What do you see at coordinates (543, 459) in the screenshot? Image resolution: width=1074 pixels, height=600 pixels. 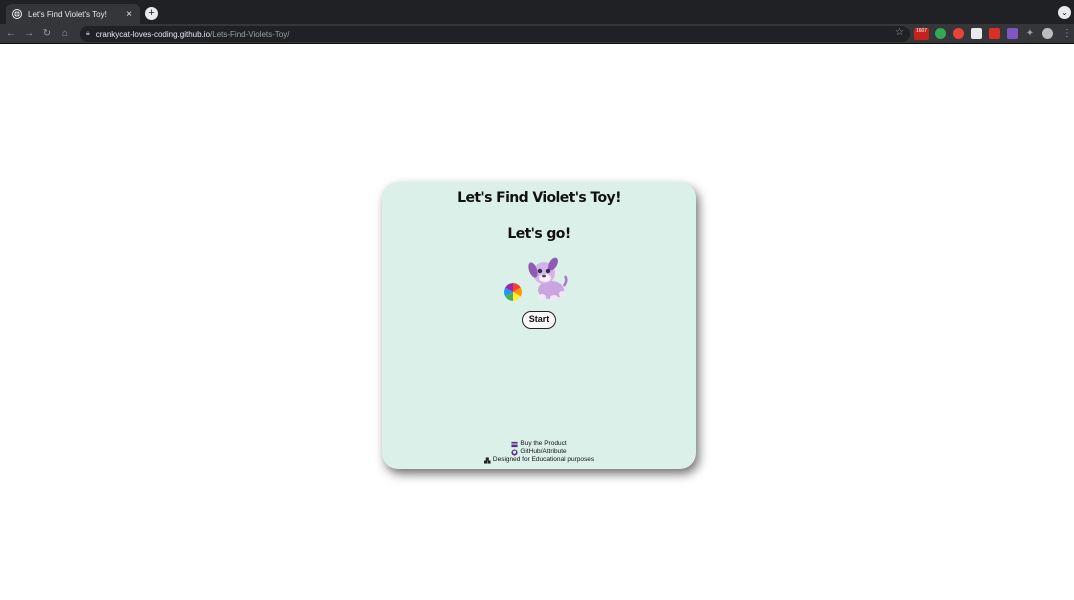 I see `designed-label: Designed for Educational purposes` at bounding box center [543, 459].